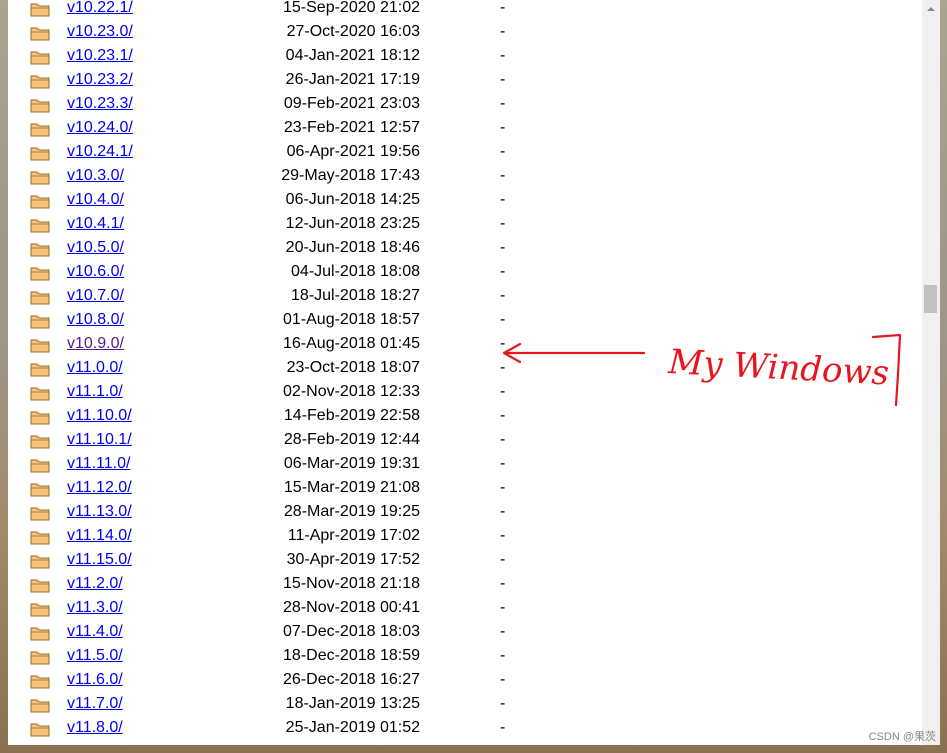  I want to click on listing-row: v10.22.1/15-Sep-2020 21:02 -, so click(465, 8).